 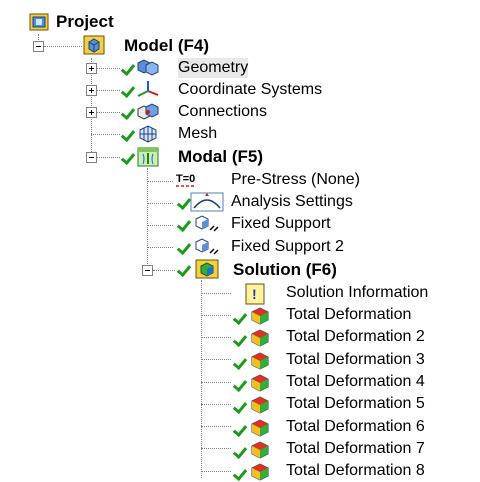 What do you see at coordinates (357, 292) in the screenshot?
I see `tree-label-solution-information: Solution Information` at bounding box center [357, 292].